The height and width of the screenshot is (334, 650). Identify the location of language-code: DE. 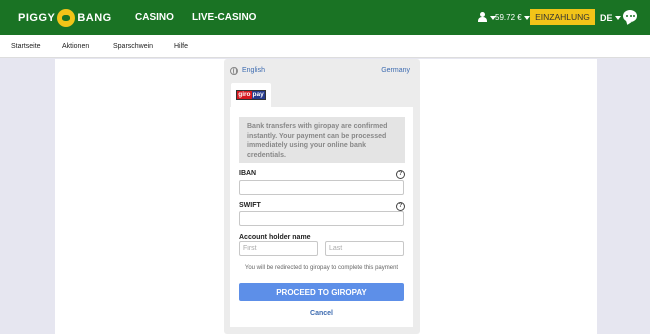
(606, 17).